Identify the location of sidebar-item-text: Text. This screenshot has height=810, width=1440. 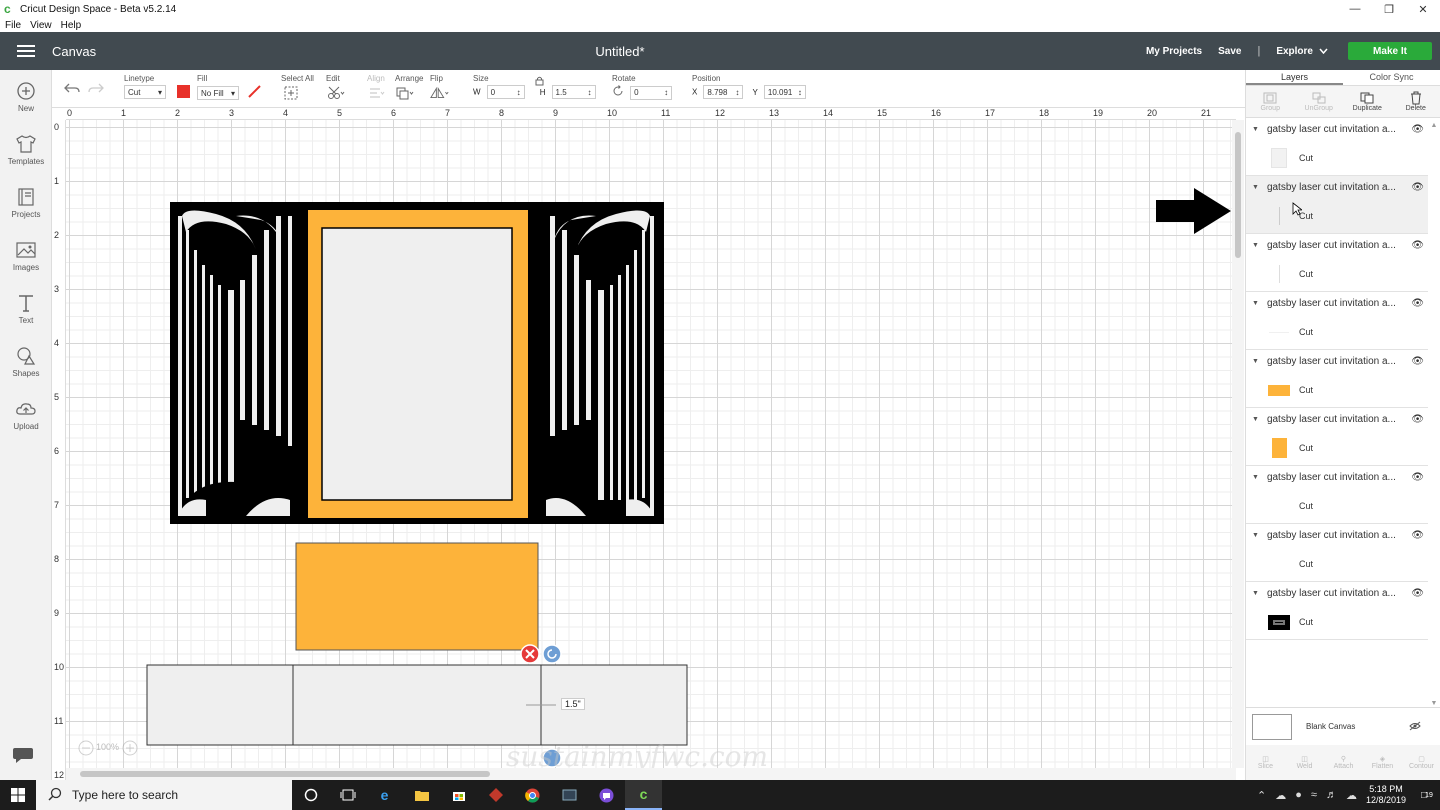
(26, 308).